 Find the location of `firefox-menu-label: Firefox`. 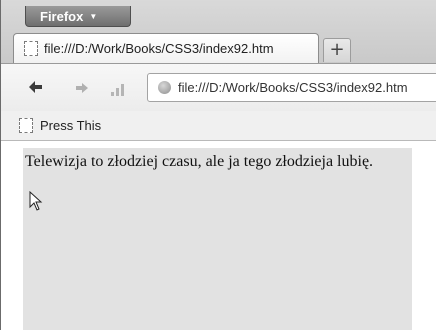

firefox-menu-label: Firefox is located at coordinates (62, 16).